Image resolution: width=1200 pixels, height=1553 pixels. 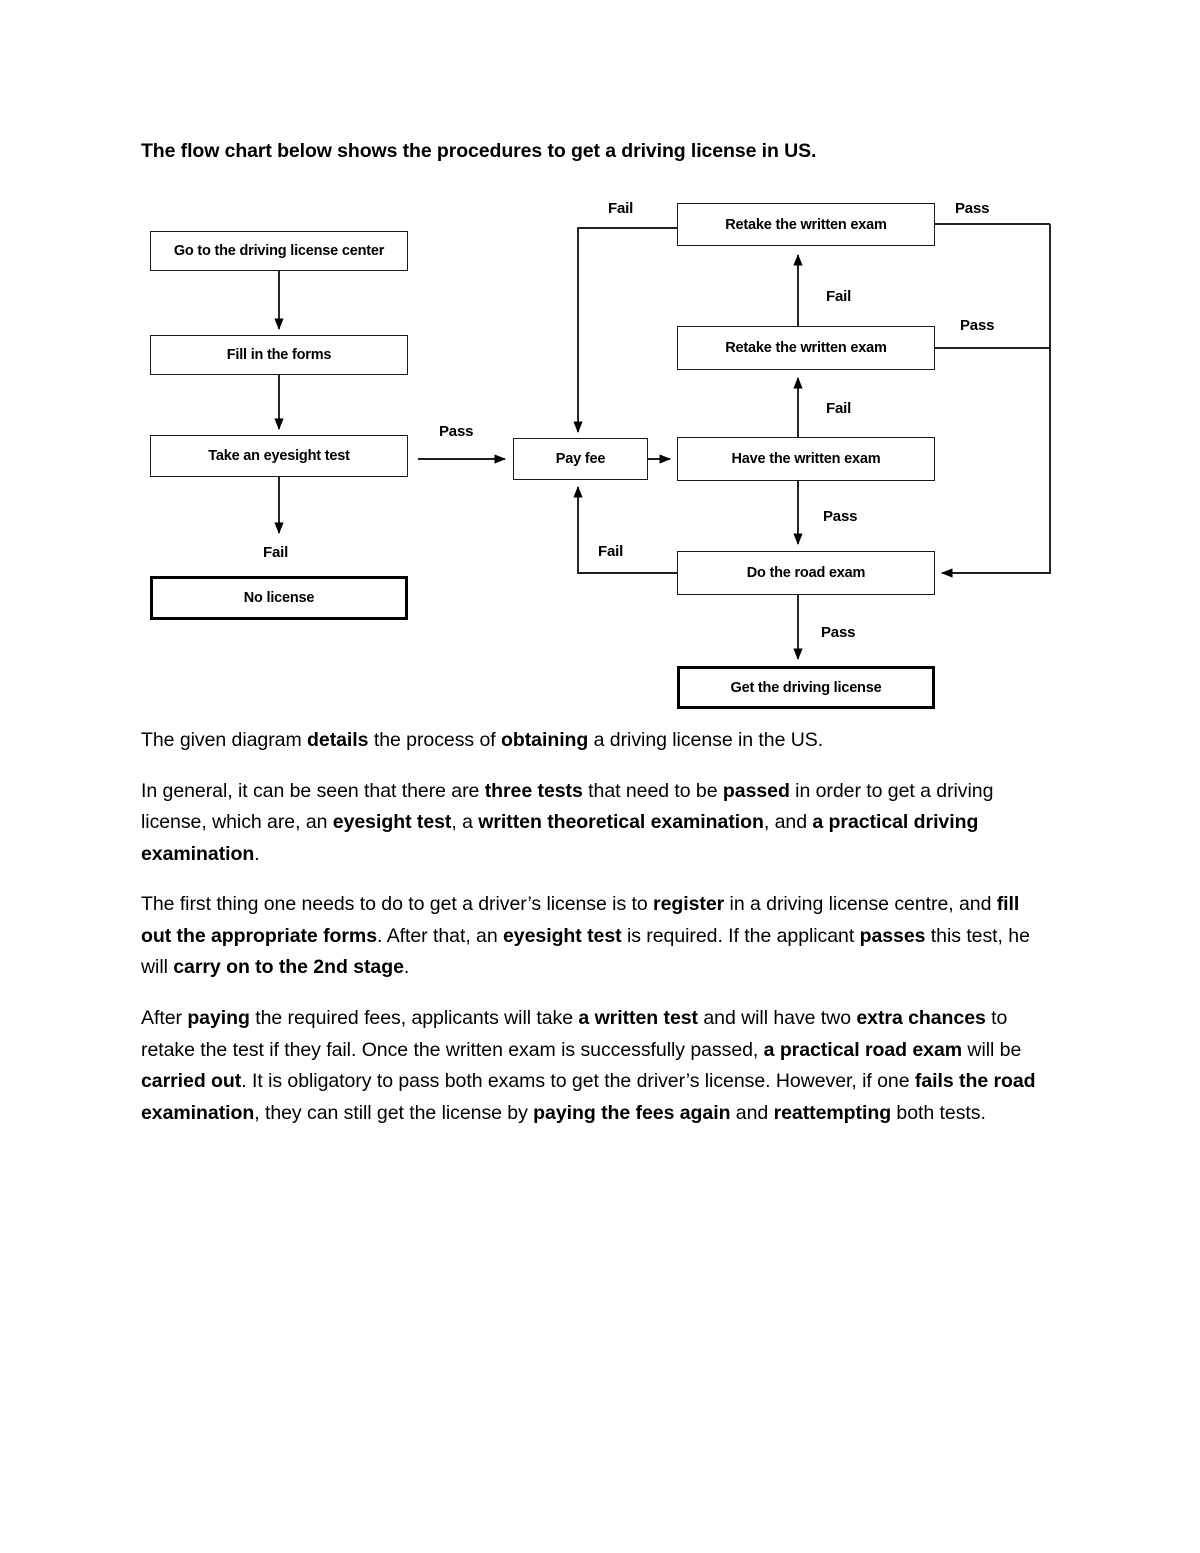 What do you see at coordinates (977, 325) in the screenshot?
I see `flow-edge-label-pass-retake1: Pass` at bounding box center [977, 325].